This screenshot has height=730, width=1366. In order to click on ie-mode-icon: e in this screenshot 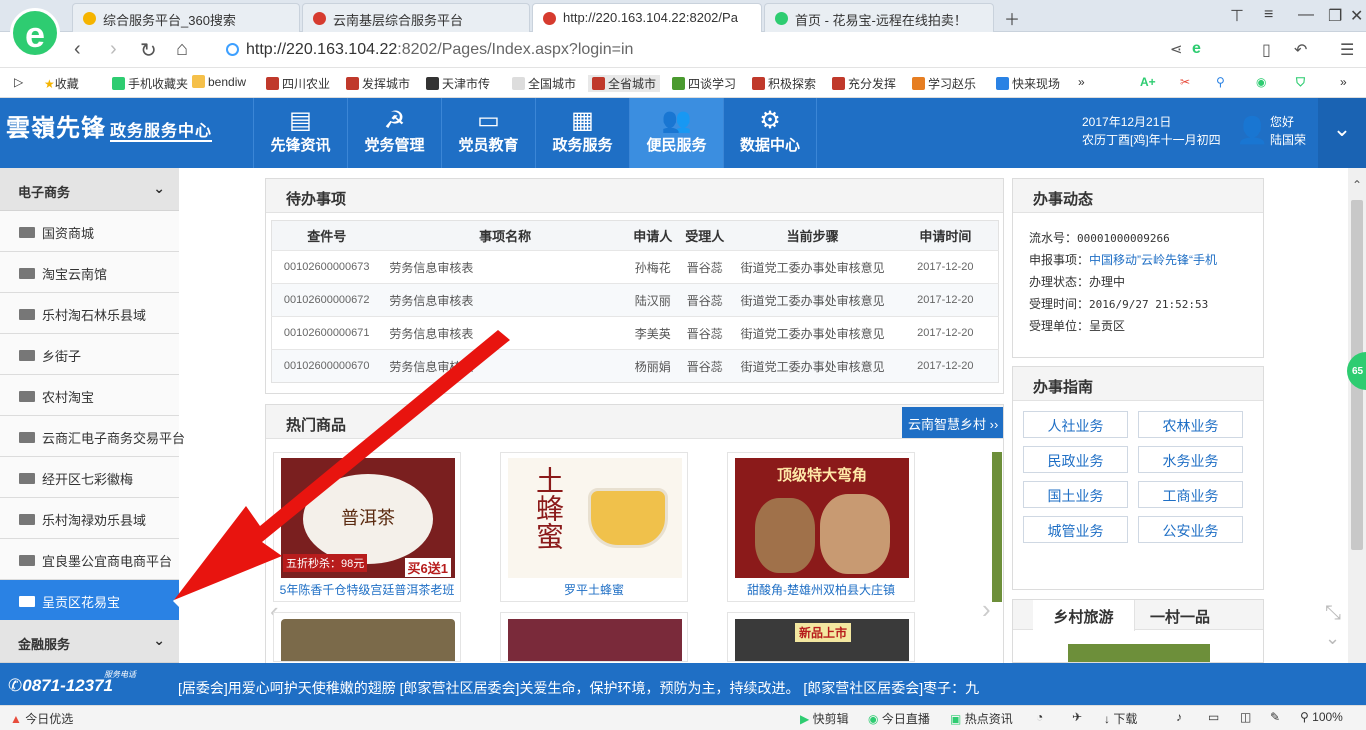, I will do `click(1196, 49)`.